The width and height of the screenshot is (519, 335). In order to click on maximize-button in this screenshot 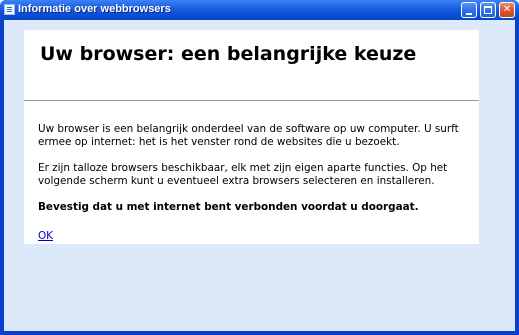, I will do `click(488, 10)`.